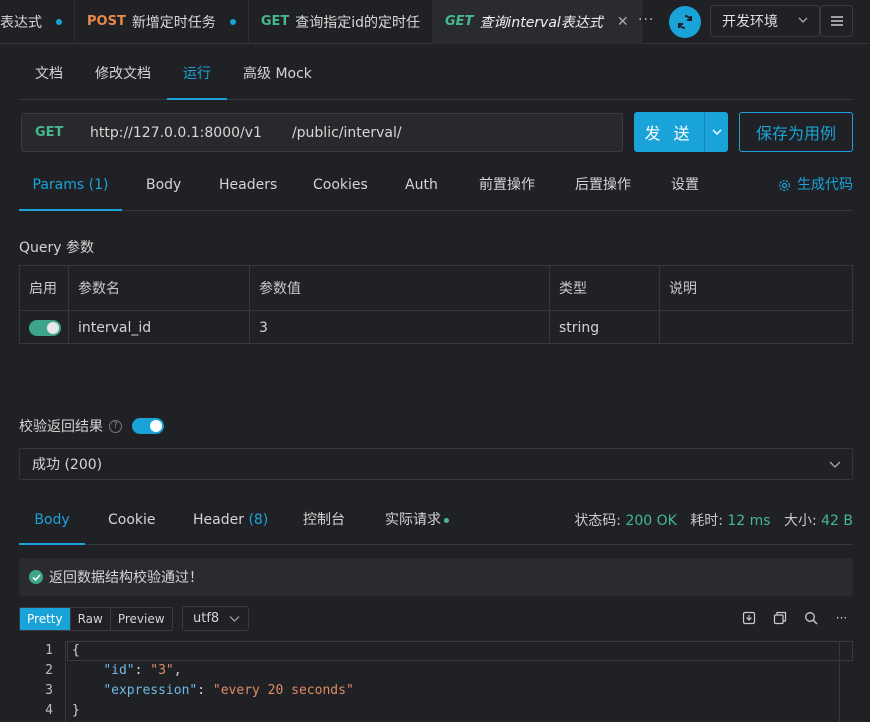 The width and height of the screenshot is (870, 722). What do you see at coordinates (258, 520) in the screenshot?
I see `header-count: (8)` at bounding box center [258, 520].